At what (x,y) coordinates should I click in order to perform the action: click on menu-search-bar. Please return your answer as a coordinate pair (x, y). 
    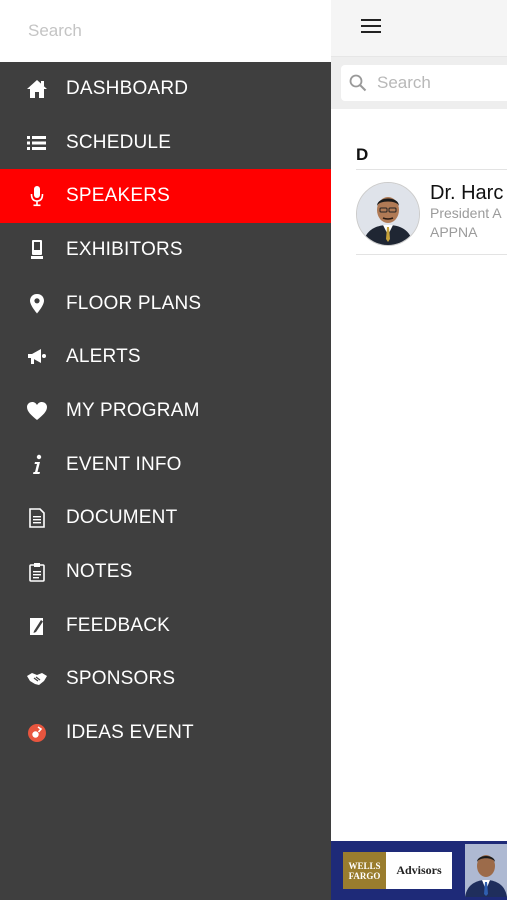
    Looking at the image, I should click on (165, 31).